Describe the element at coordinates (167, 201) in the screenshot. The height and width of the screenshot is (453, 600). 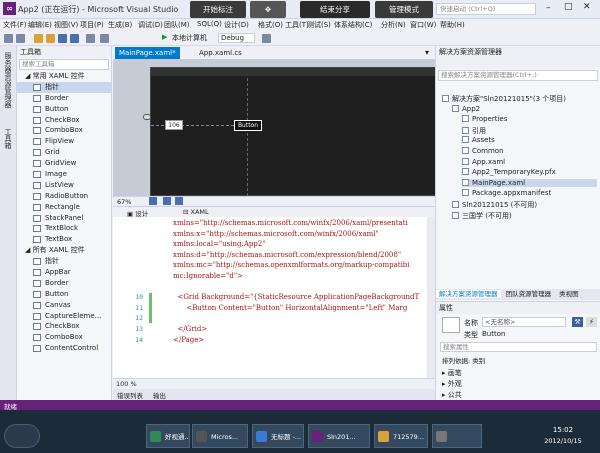
I see `snap-icon` at that location.